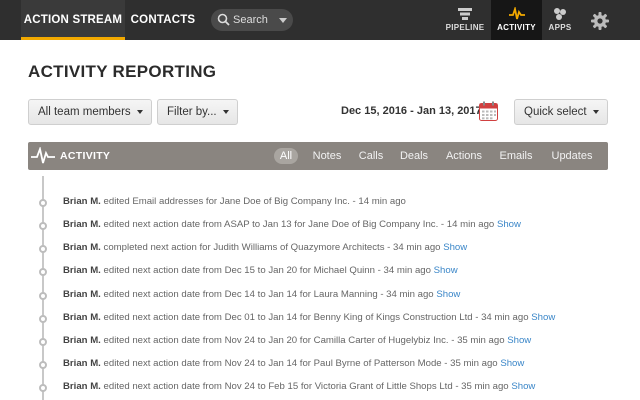 The height and width of the screenshot is (400, 640). Describe the element at coordinates (600, 21) in the screenshot. I see `gear-icon` at that location.